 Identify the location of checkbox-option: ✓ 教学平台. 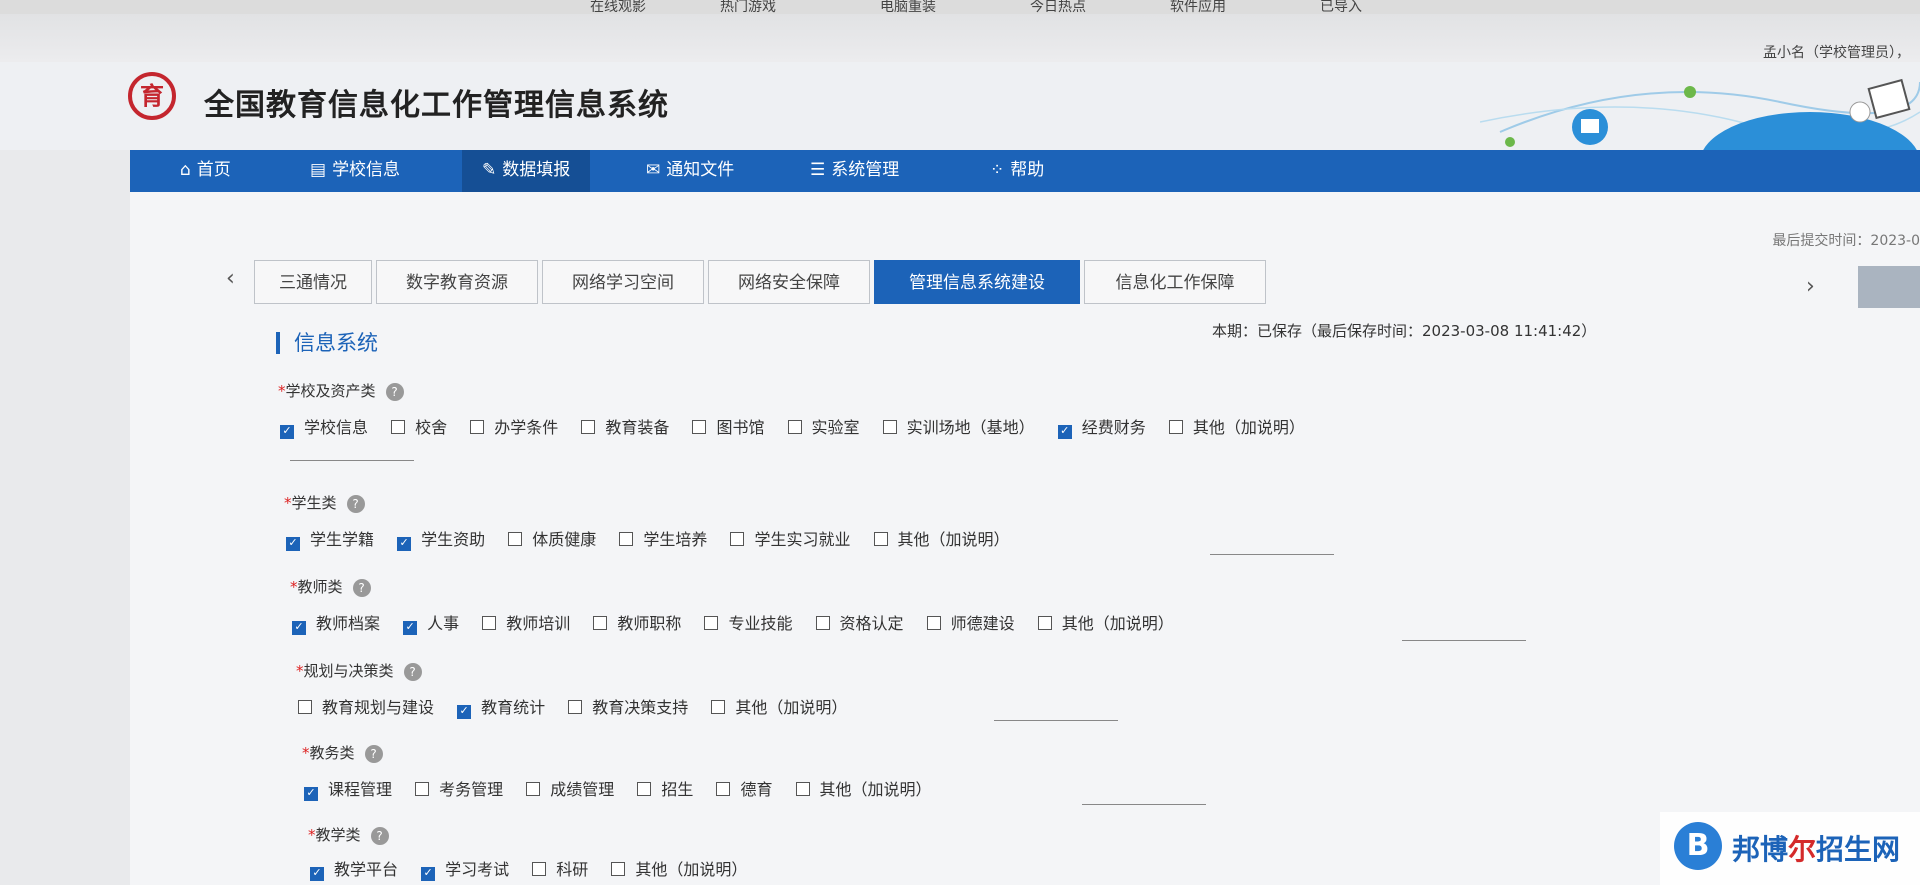
(354, 868).